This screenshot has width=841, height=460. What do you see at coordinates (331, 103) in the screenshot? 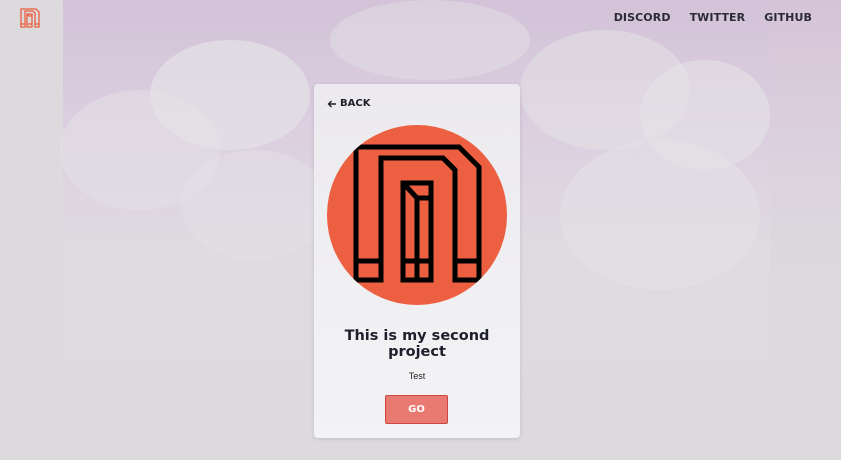
I see `arrow-left-icon` at bounding box center [331, 103].